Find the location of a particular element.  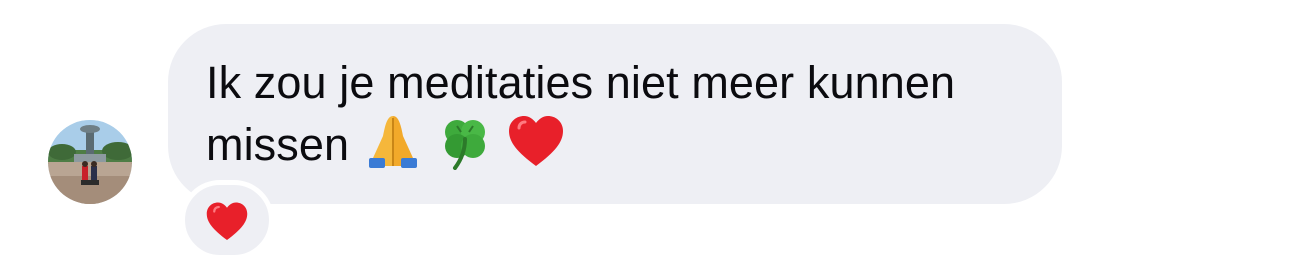

reaction-badge is located at coordinates (227, 220).